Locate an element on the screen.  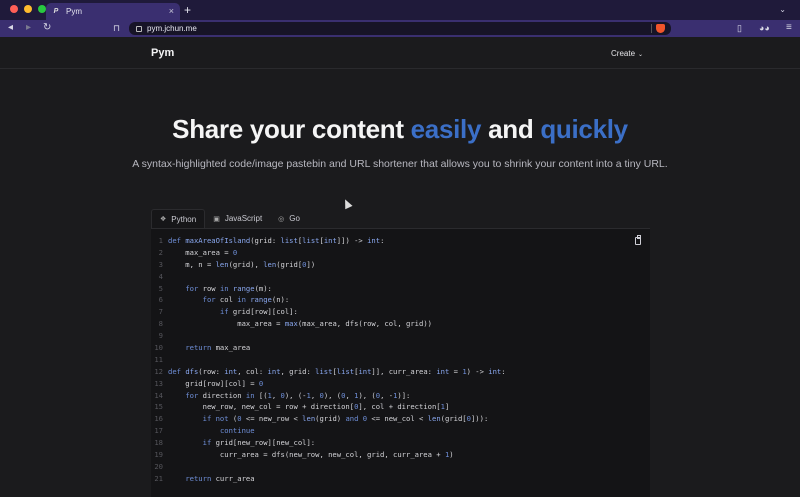
reload-icon: ↻ is located at coordinates (47, 28).